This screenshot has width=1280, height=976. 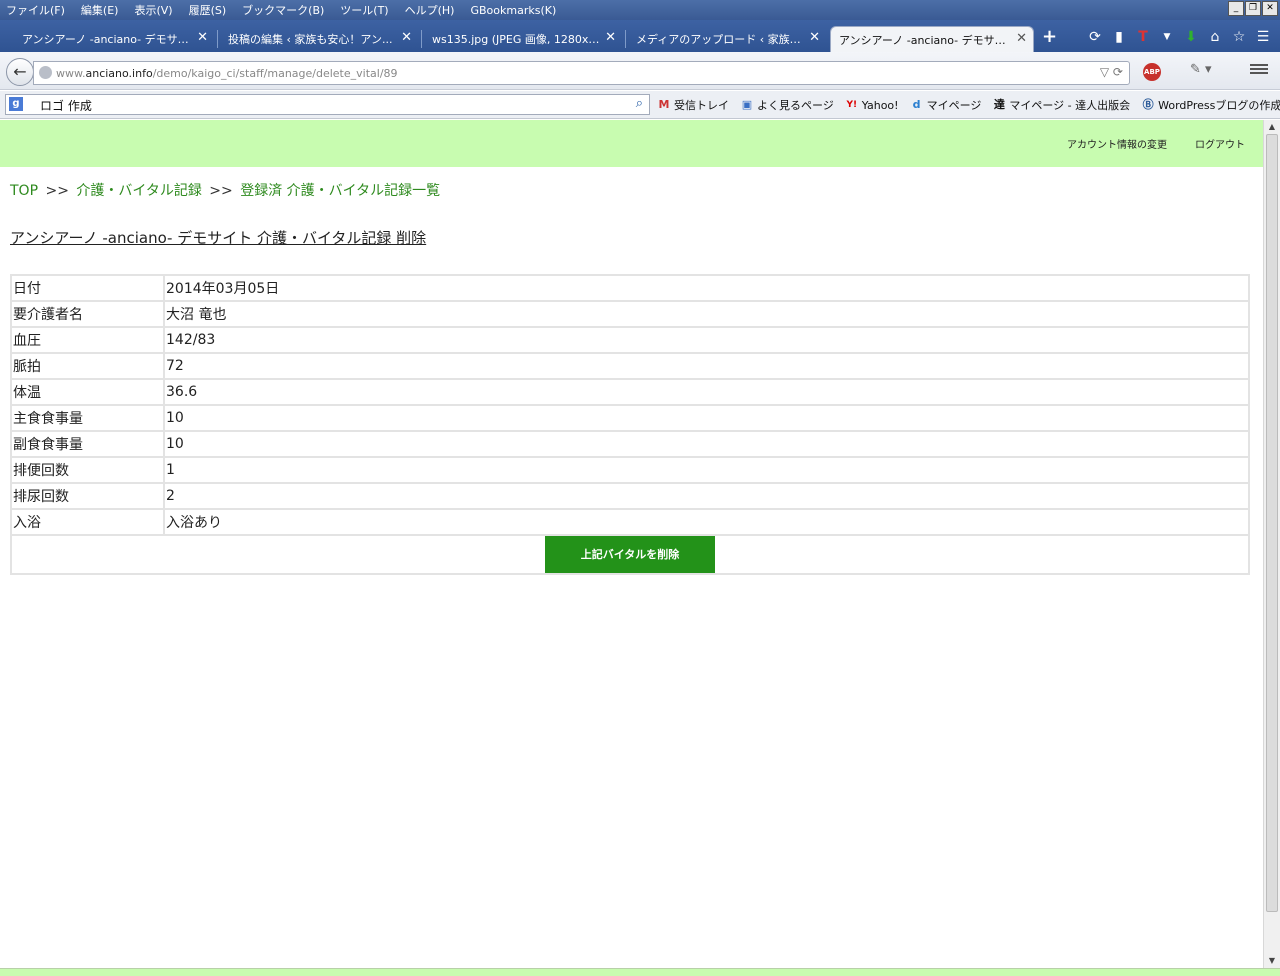 I want to click on bookmark-inbox: M 受信トレイ, so click(x=693, y=105).